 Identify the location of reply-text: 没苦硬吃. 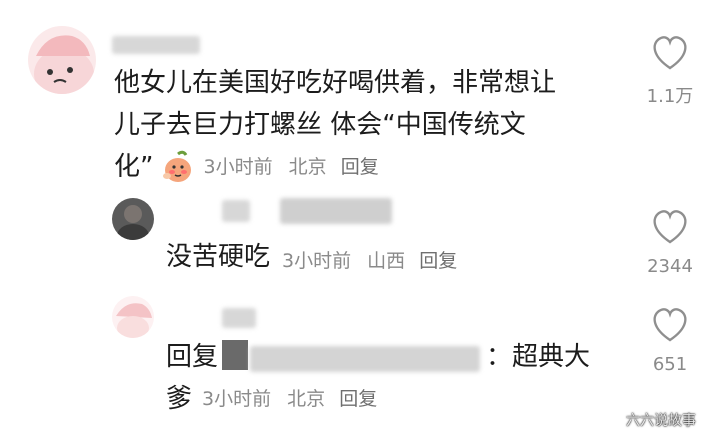
(218, 257).